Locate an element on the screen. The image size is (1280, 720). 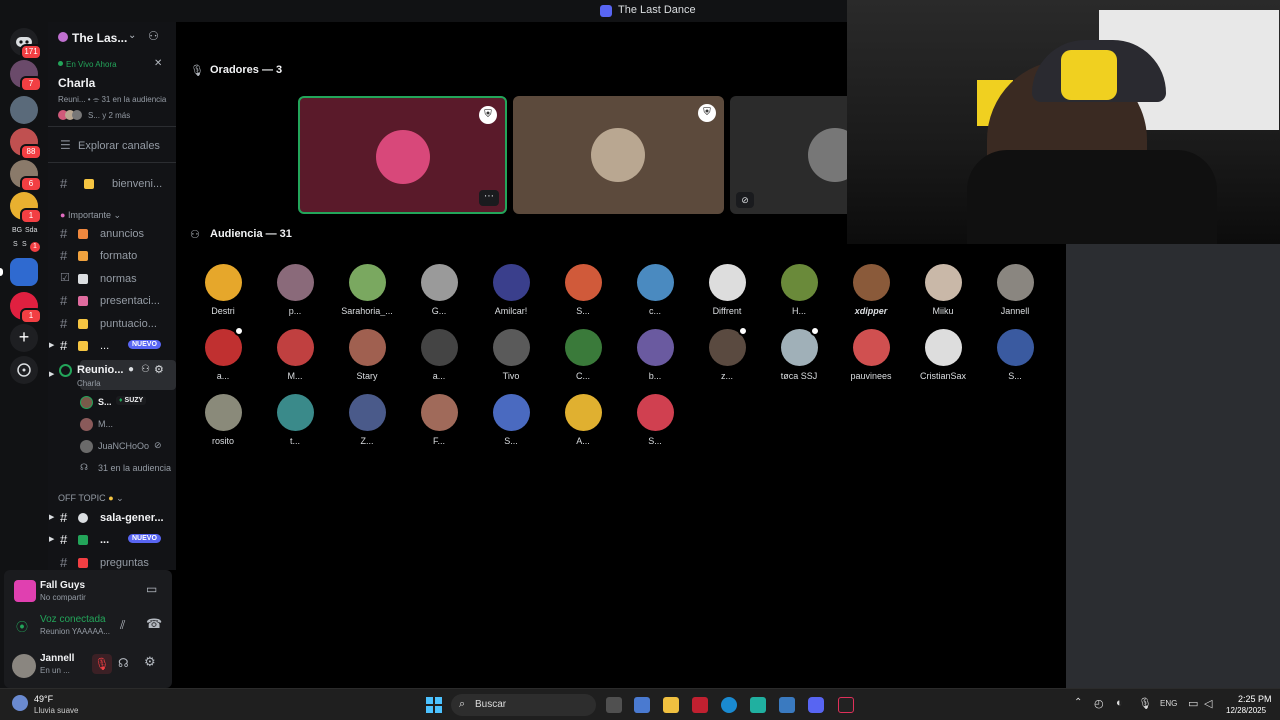
speaker-tile: ⛨ is located at coordinates (618, 155).